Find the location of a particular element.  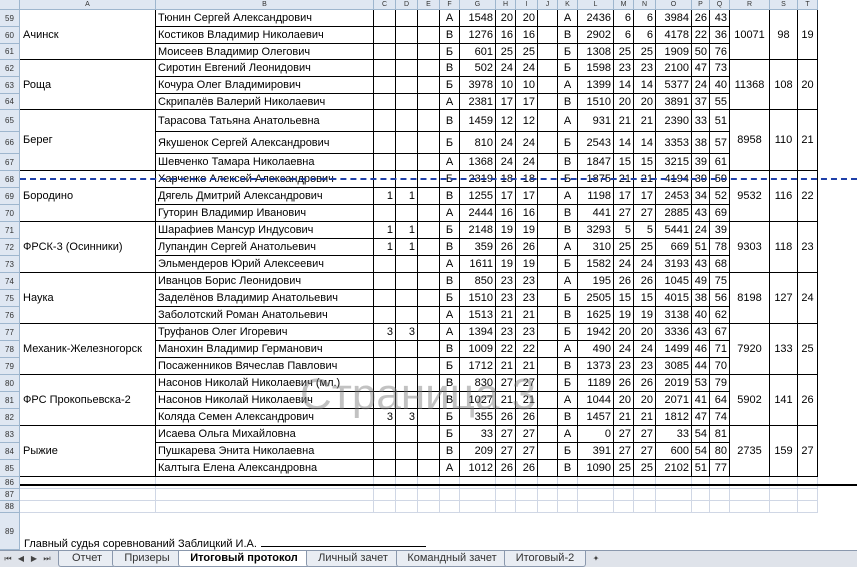

cell-Q: 70 is located at coordinates (720, 366).